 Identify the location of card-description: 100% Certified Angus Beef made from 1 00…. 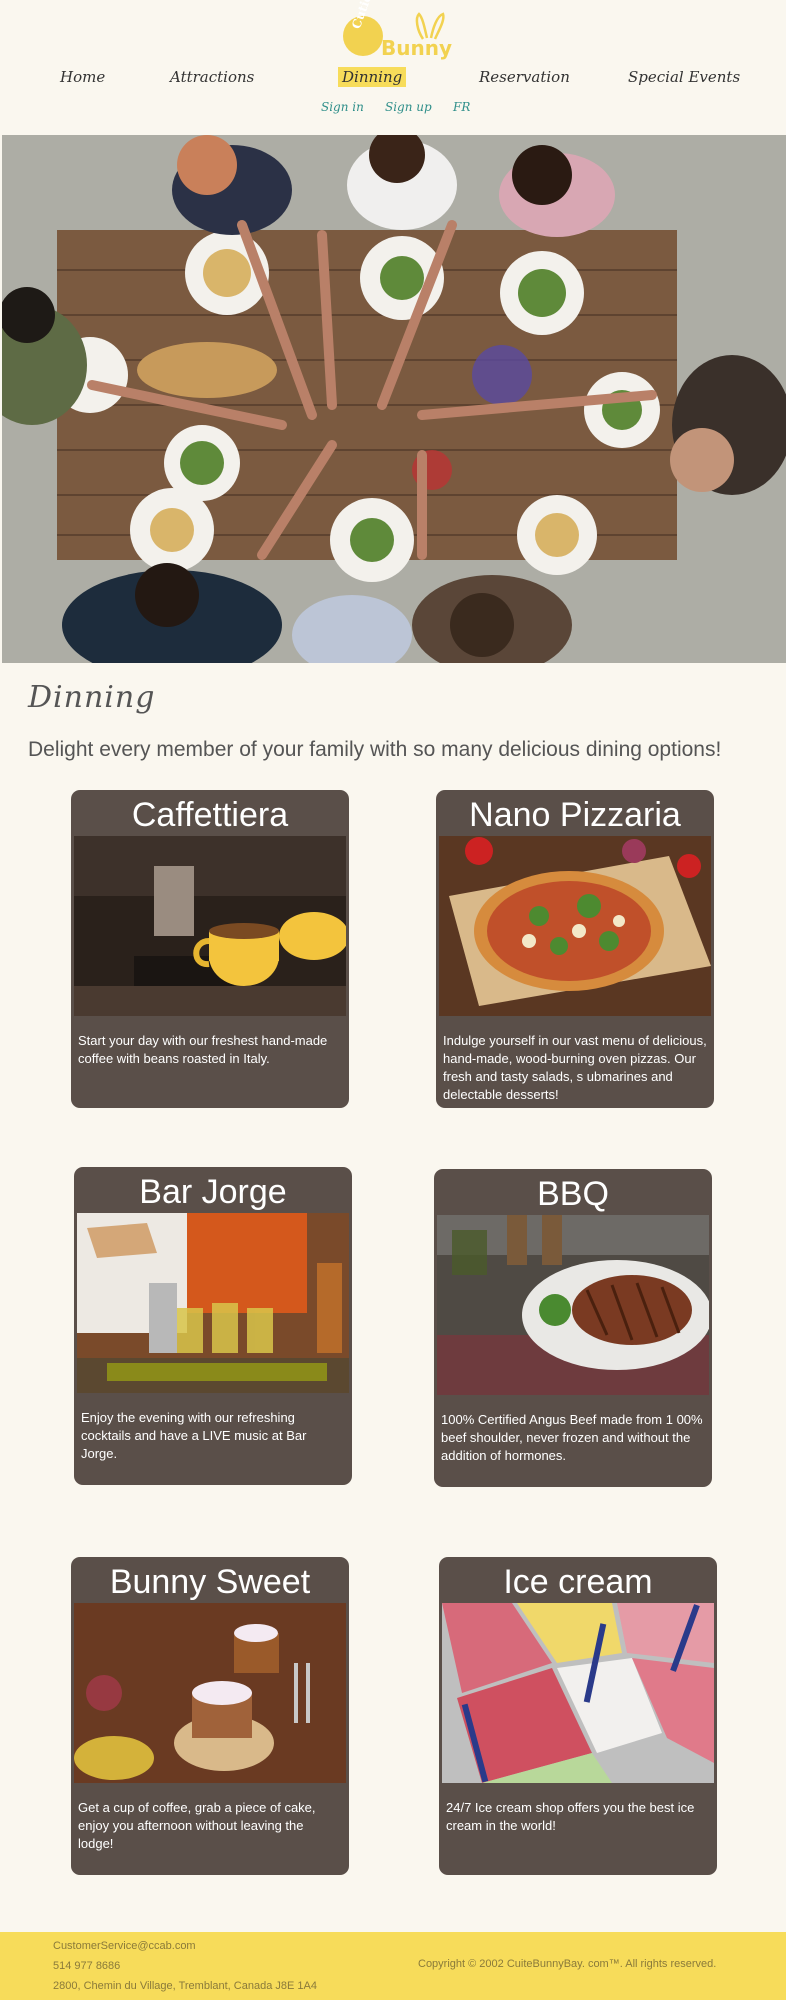
(572, 1437).